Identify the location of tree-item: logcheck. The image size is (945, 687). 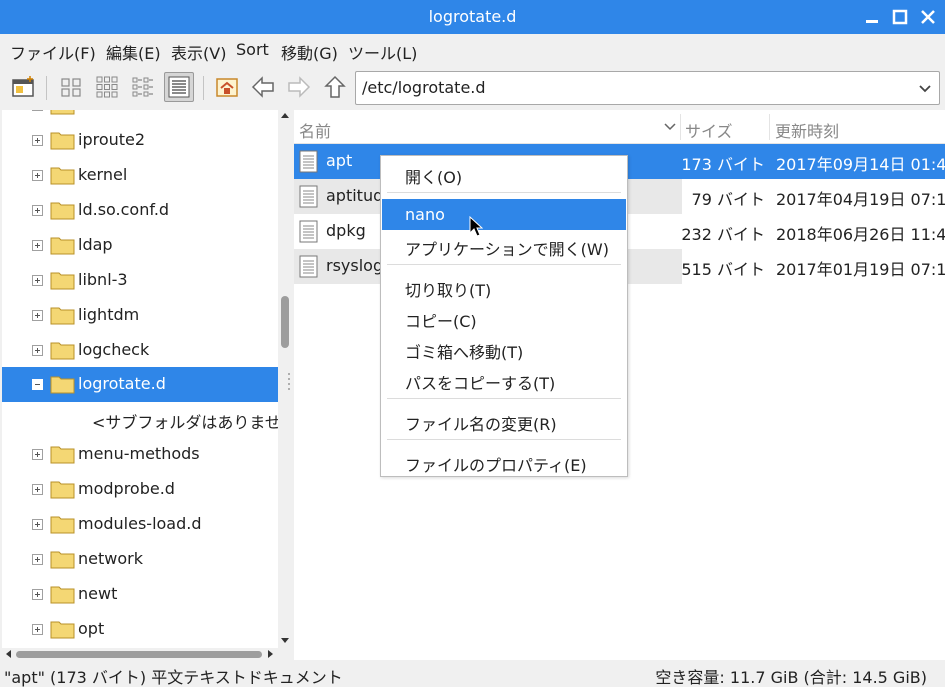
(140, 350).